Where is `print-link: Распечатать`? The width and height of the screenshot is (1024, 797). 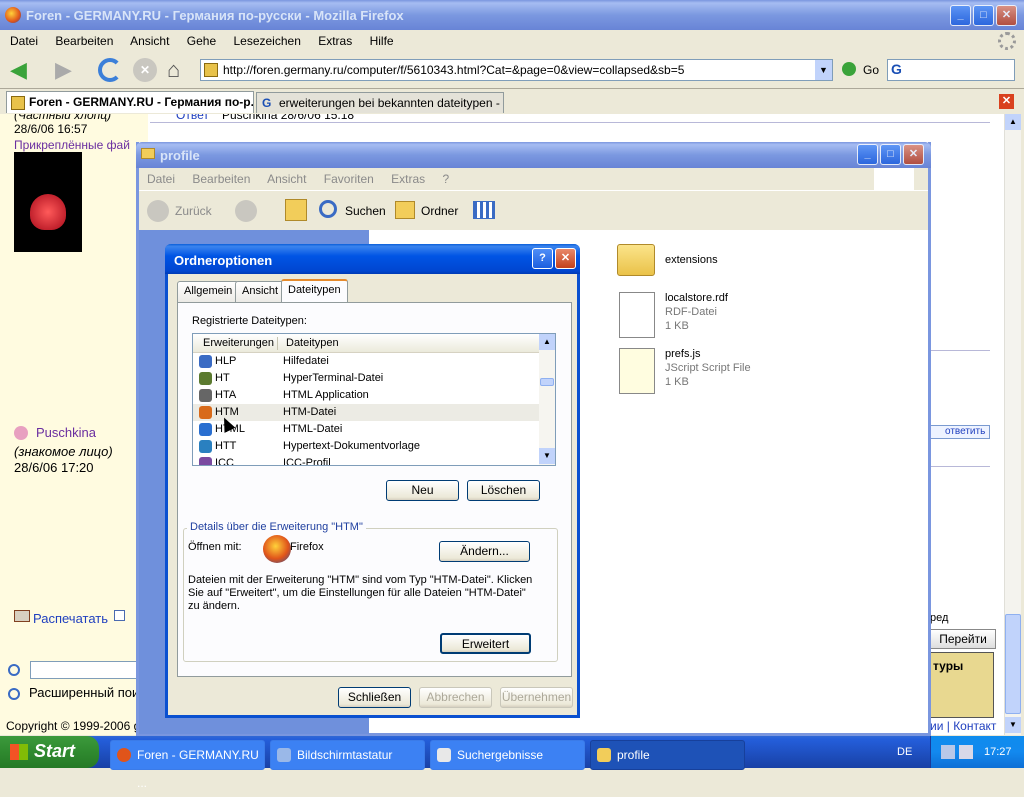 print-link: Распечатать is located at coordinates (70, 618).